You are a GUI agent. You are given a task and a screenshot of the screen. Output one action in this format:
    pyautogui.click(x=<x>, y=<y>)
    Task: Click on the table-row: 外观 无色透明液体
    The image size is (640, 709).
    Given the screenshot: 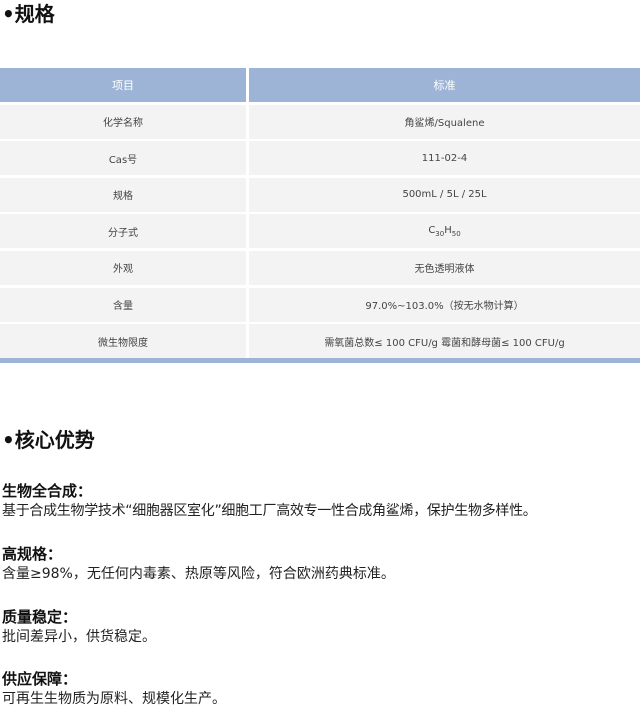 What is the action you would take?
    pyautogui.click(x=320, y=267)
    